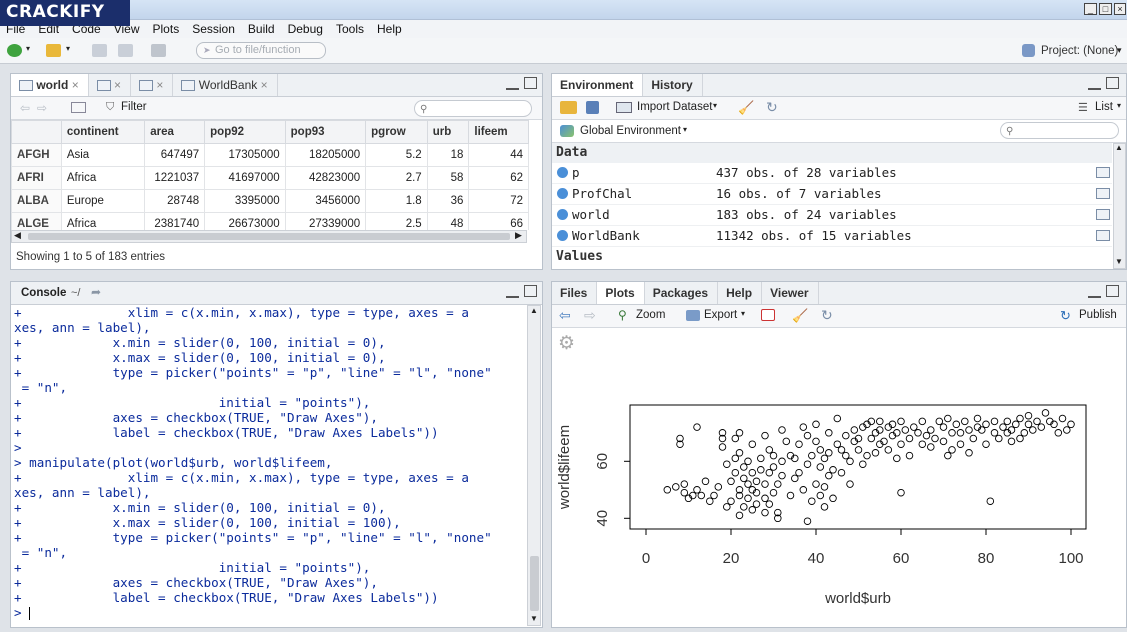  What do you see at coordinates (673, 85) in the screenshot?
I see `tab-history: History` at bounding box center [673, 85].